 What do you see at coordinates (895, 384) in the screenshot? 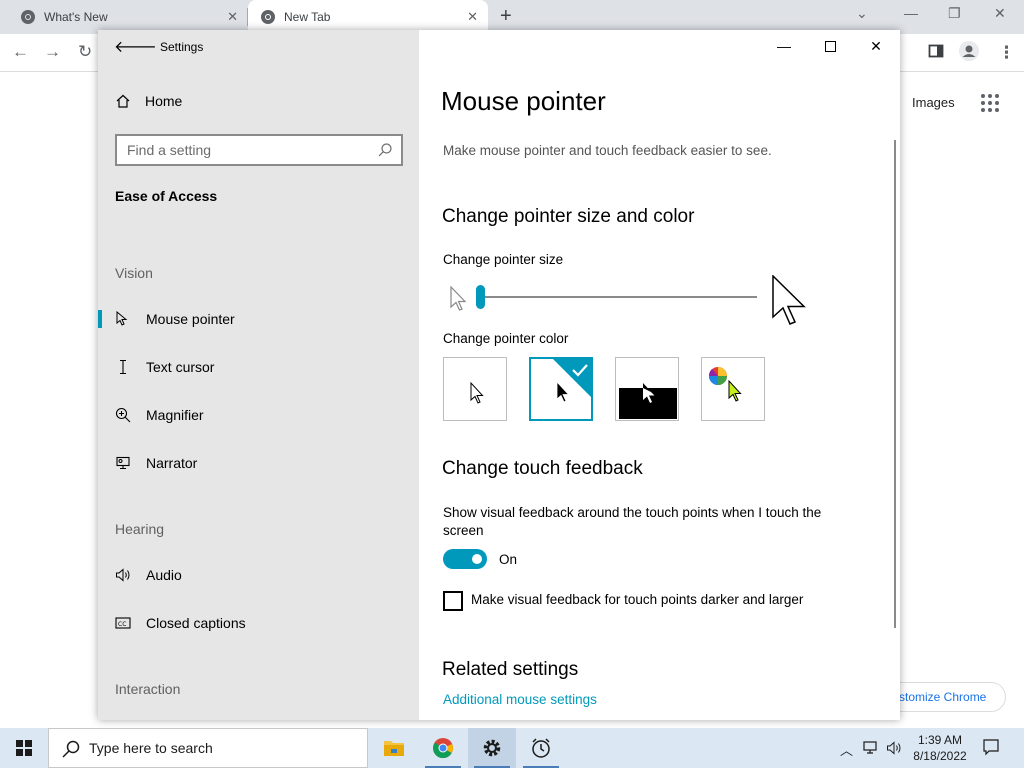
I see `content-scrollbar` at bounding box center [895, 384].